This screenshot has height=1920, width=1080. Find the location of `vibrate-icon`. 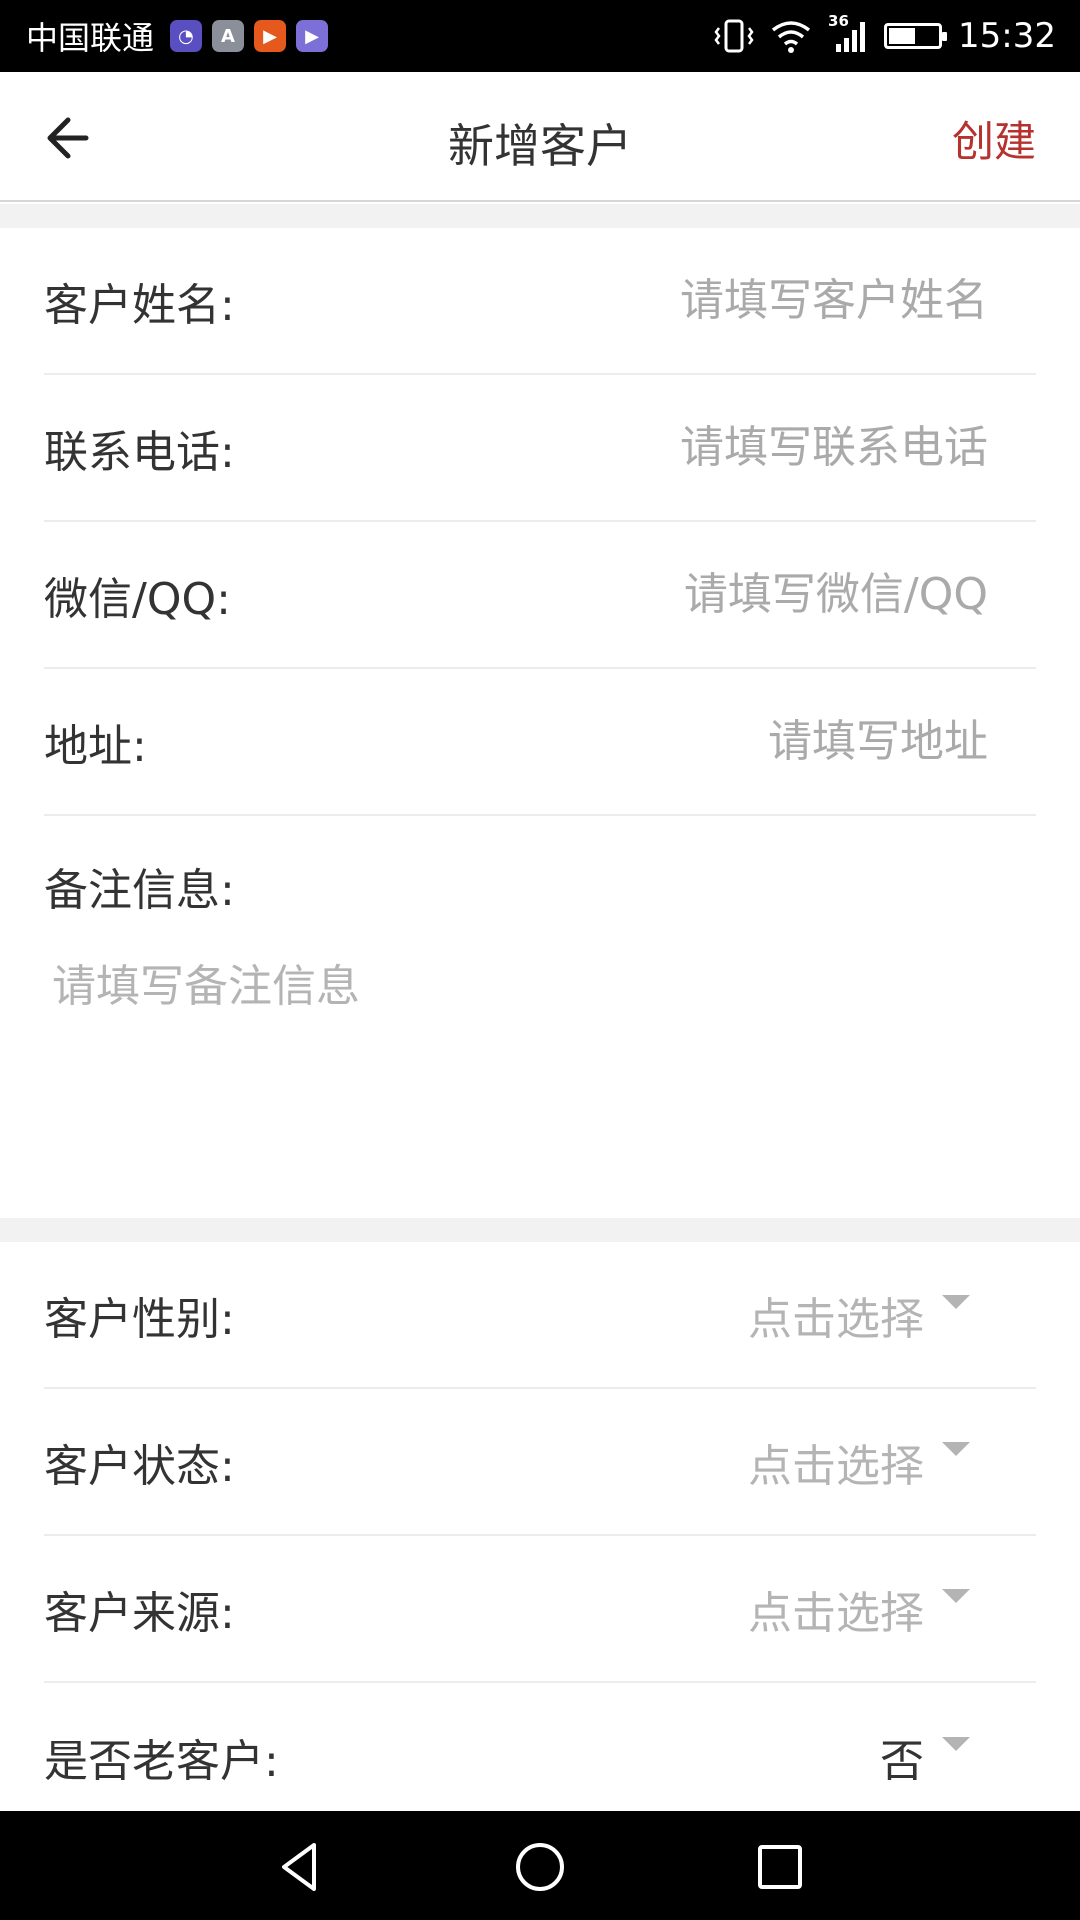

vibrate-icon is located at coordinates (734, 36).